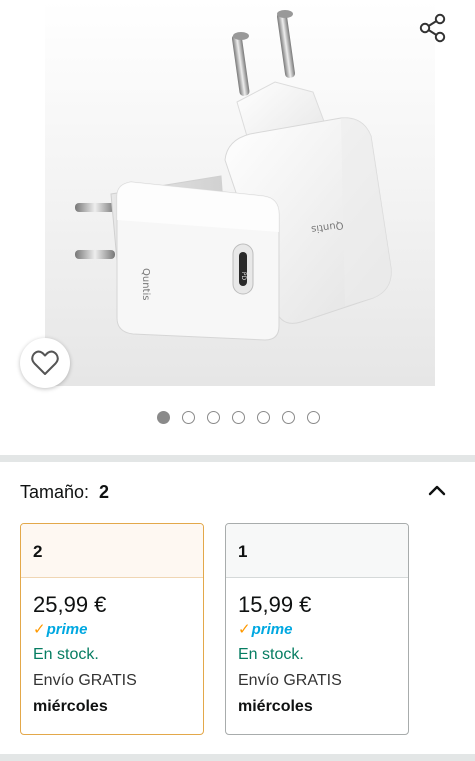 The height and width of the screenshot is (761, 475). I want to click on size-label: Tamaño:, so click(55, 491).